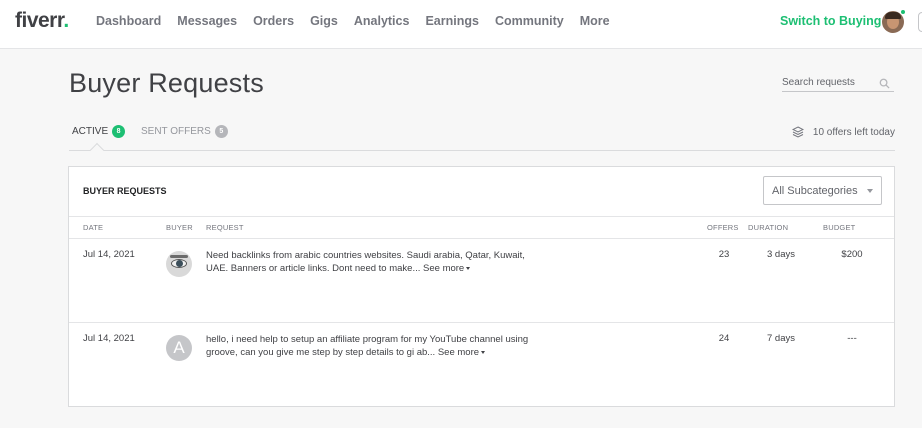 The width and height of the screenshot is (922, 428). Describe the element at coordinates (221, 131) in the screenshot. I see `tab-sent-offers-count-badge: 5` at that location.